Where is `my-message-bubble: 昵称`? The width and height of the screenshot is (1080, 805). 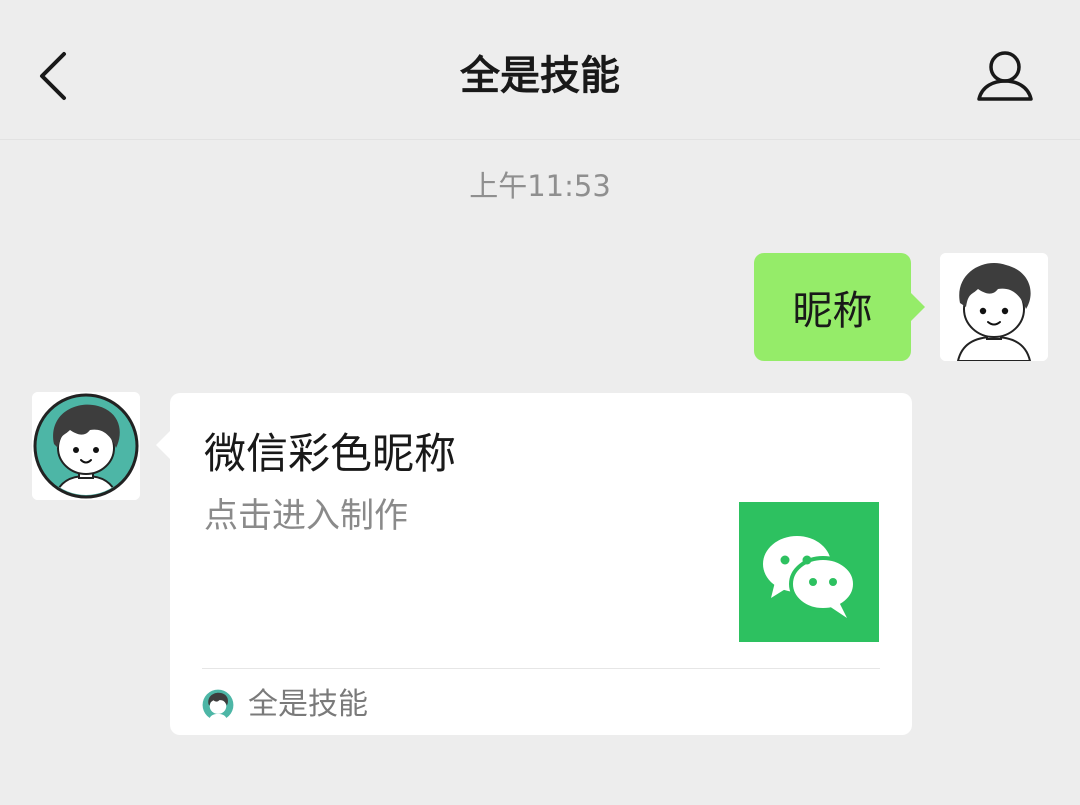 my-message-bubble: 昵称 is located at coordinates (839, 307).